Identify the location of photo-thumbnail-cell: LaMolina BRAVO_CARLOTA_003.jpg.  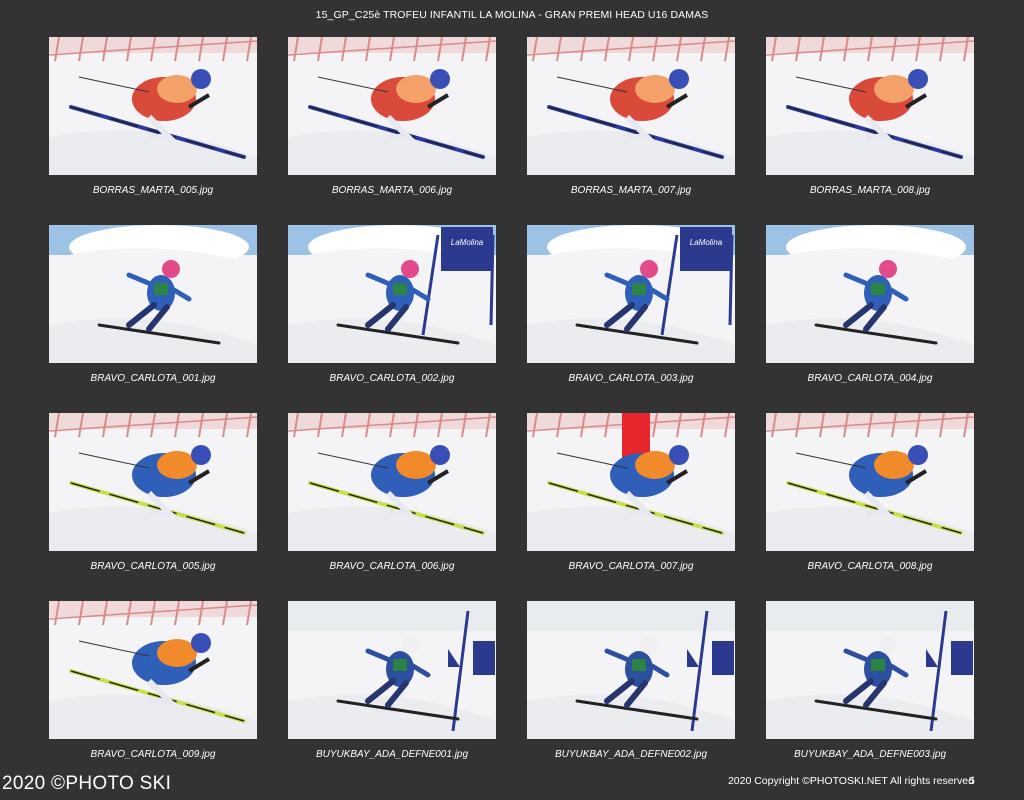
(631, 319).